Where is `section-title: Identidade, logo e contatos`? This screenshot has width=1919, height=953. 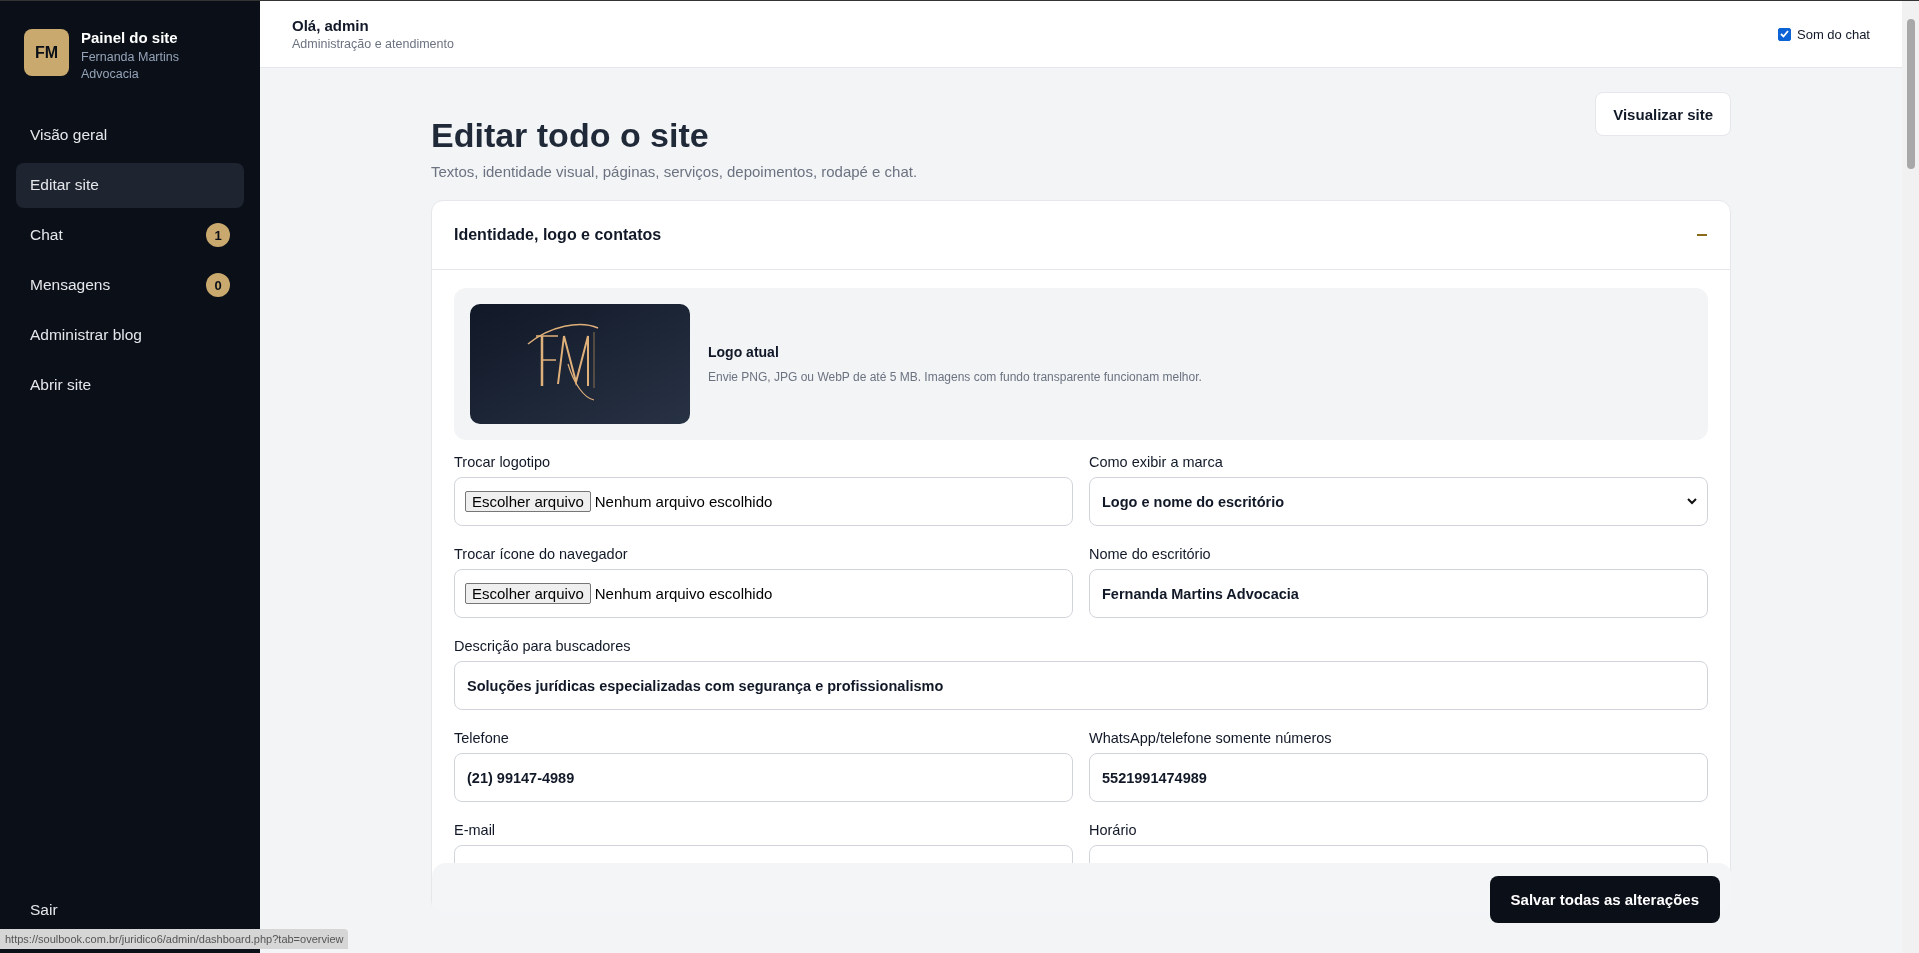 section-title: Identidade, logo e contatos is located at coordinates (558, 235).